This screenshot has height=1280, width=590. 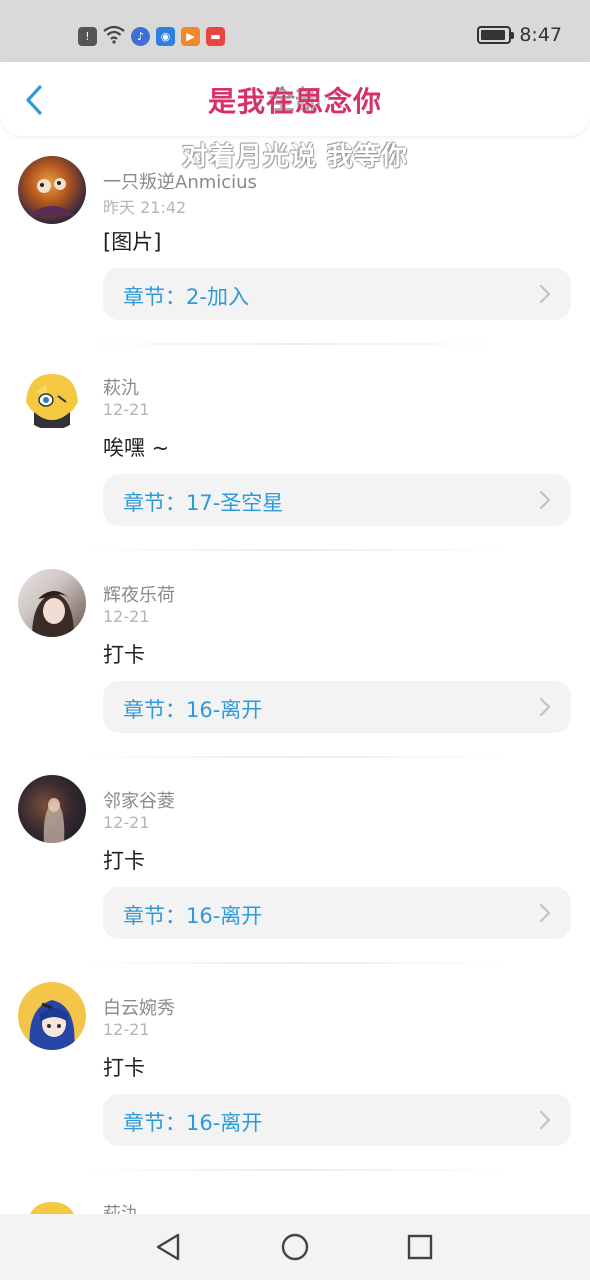 I want to click on username: 辉夜乐荷, so click(x=139, y=594).